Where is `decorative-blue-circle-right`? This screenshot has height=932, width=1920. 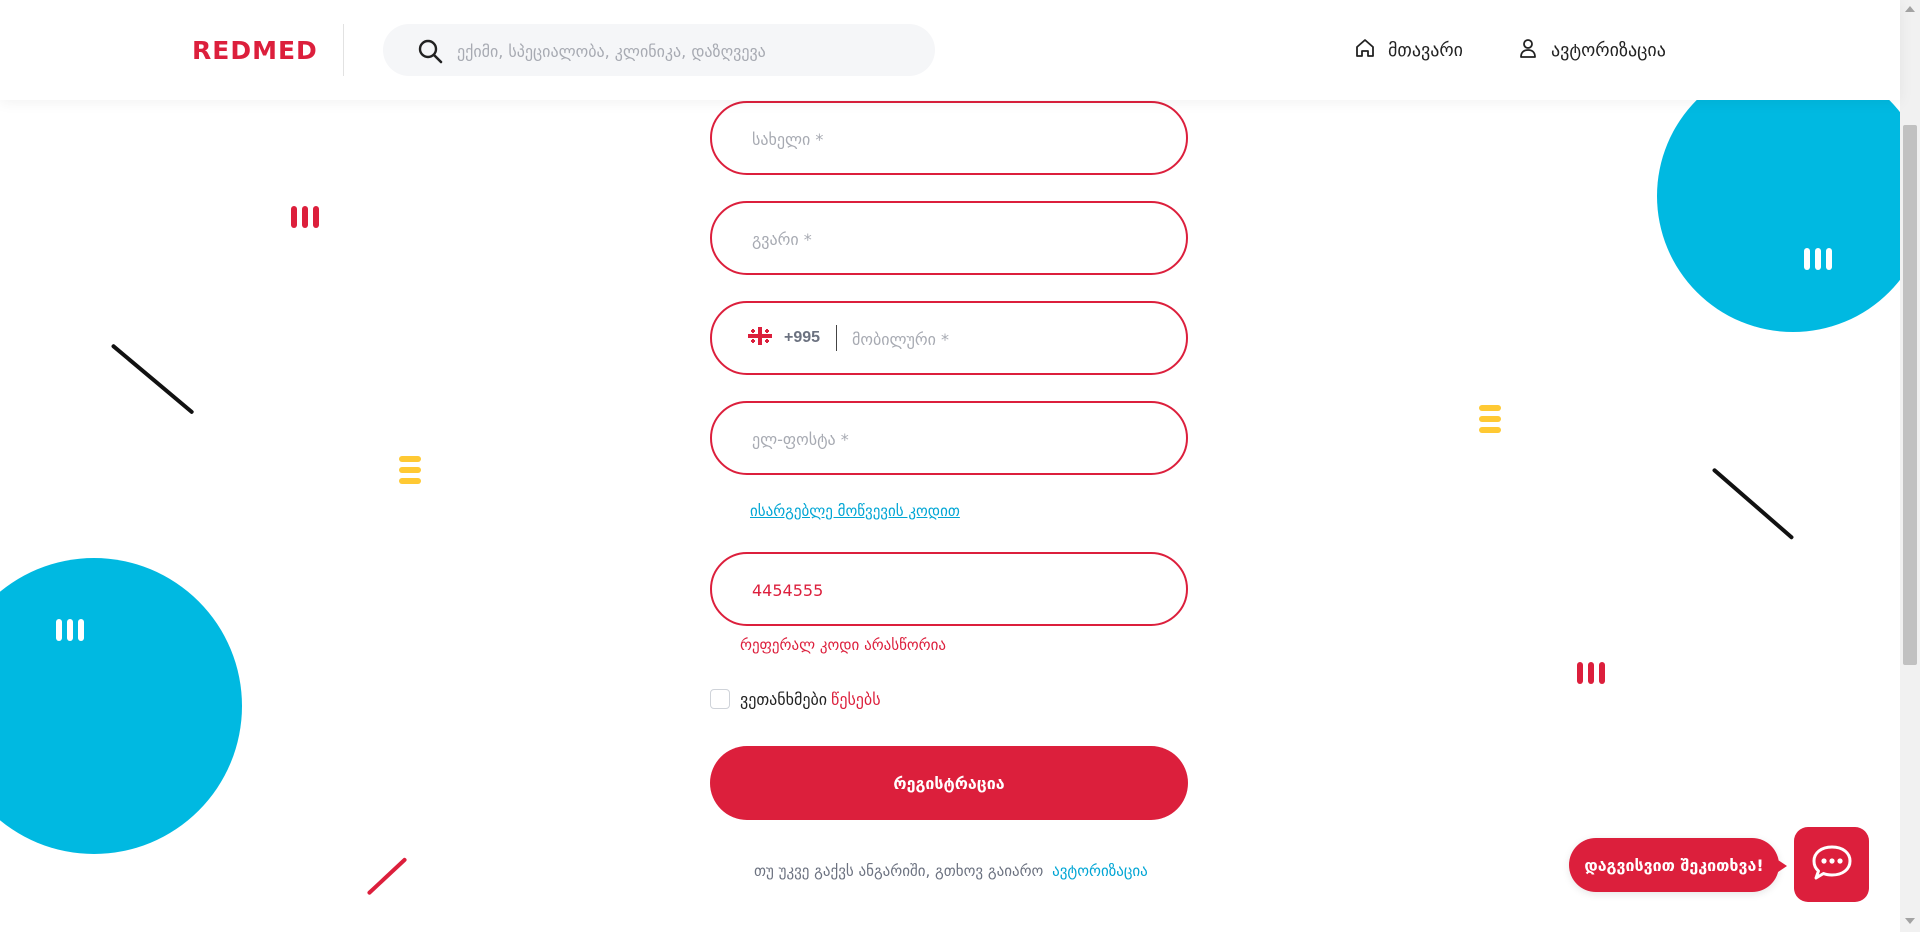 decorative-blue-circle-right is located at coordinates (1788, 196).